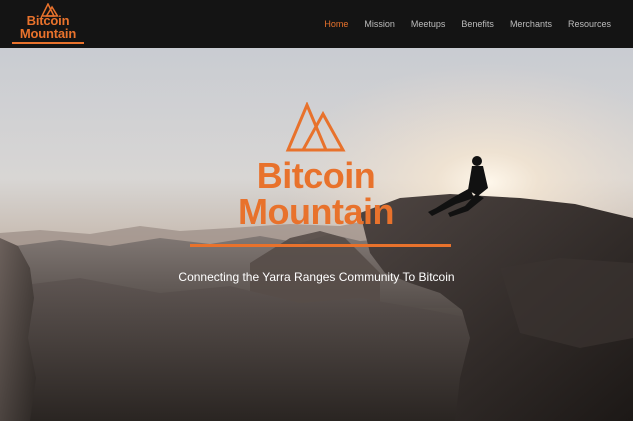  What do you see at coordinates (531, 24) in the screenshot?
I see `nav-merchants: Merchants` at bounding box center [531, 24].